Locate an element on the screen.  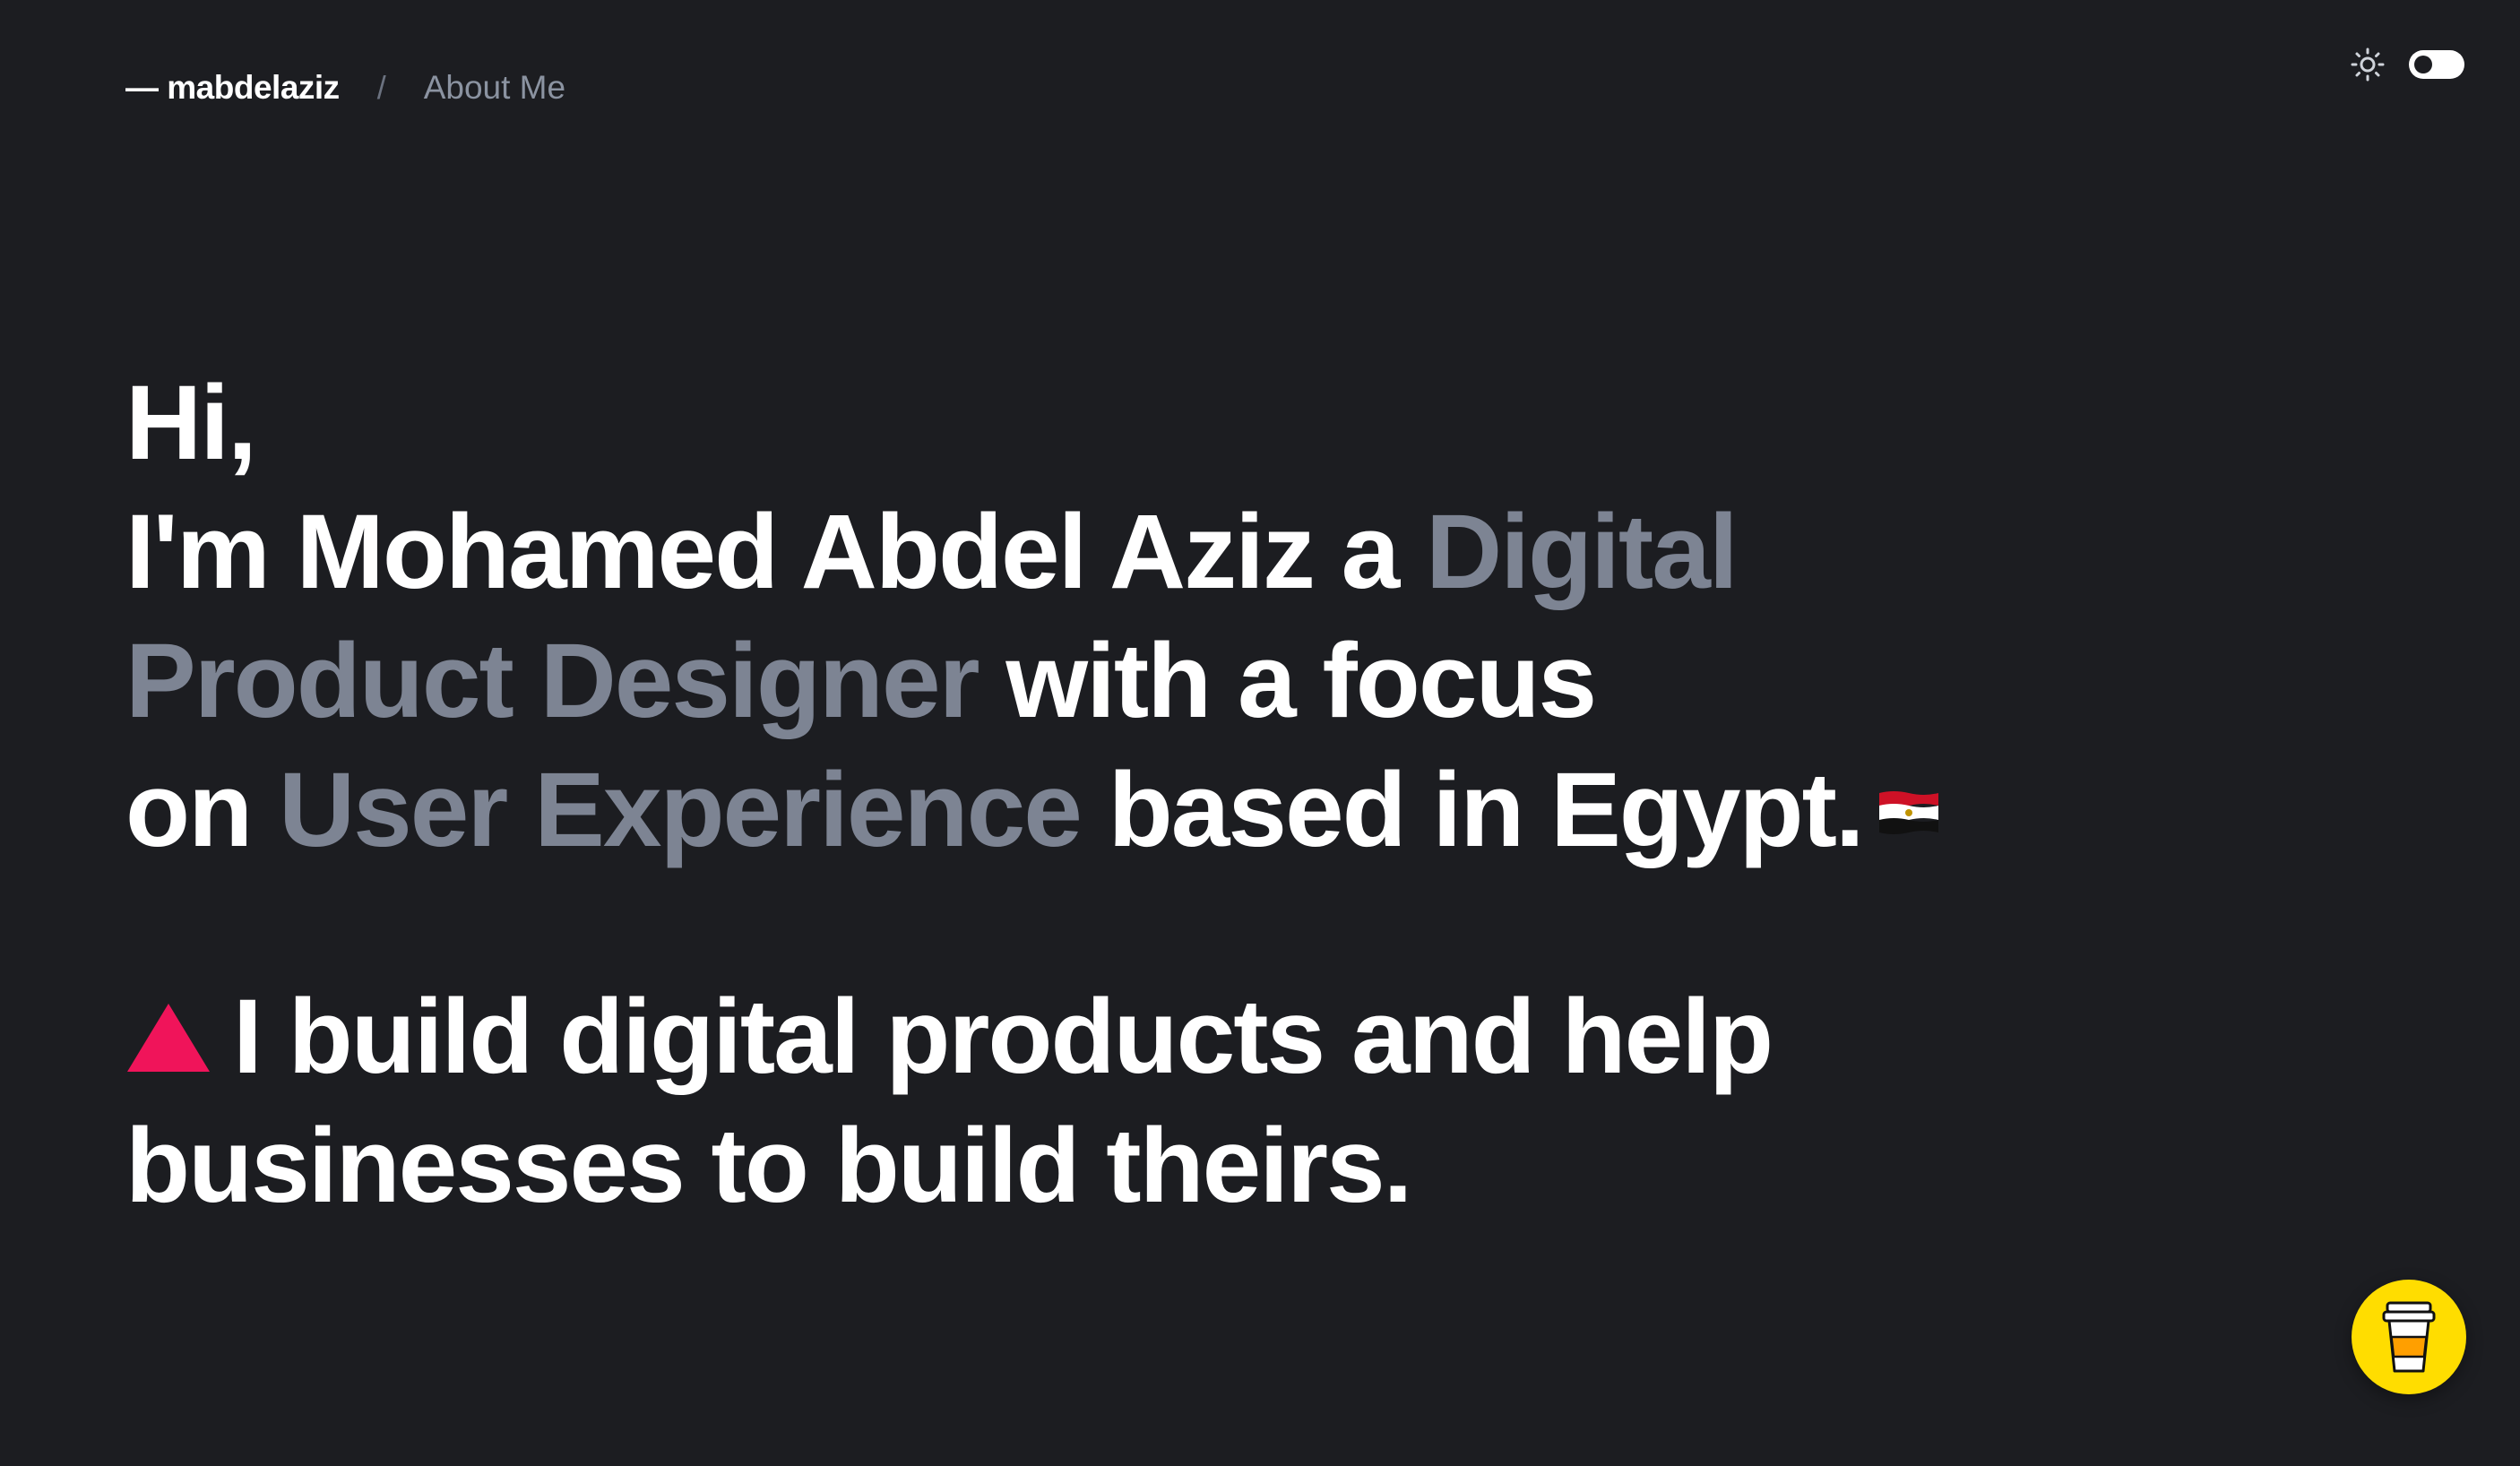
hero-line-1: Hi, is located at coordinates (1111, 423).